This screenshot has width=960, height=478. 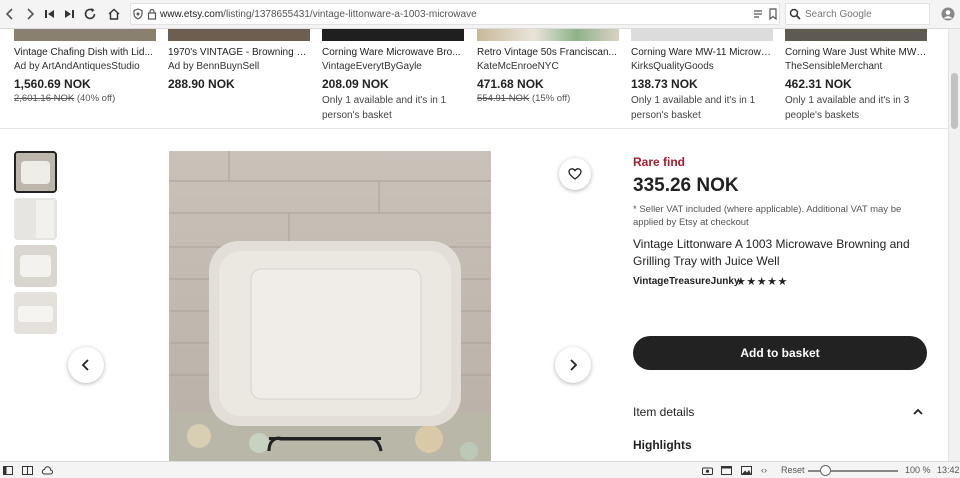 What do you see at coordinates (764, 470) in the screenshot?
I see `code-icon: ‹›` at bounding box center [764, 470].